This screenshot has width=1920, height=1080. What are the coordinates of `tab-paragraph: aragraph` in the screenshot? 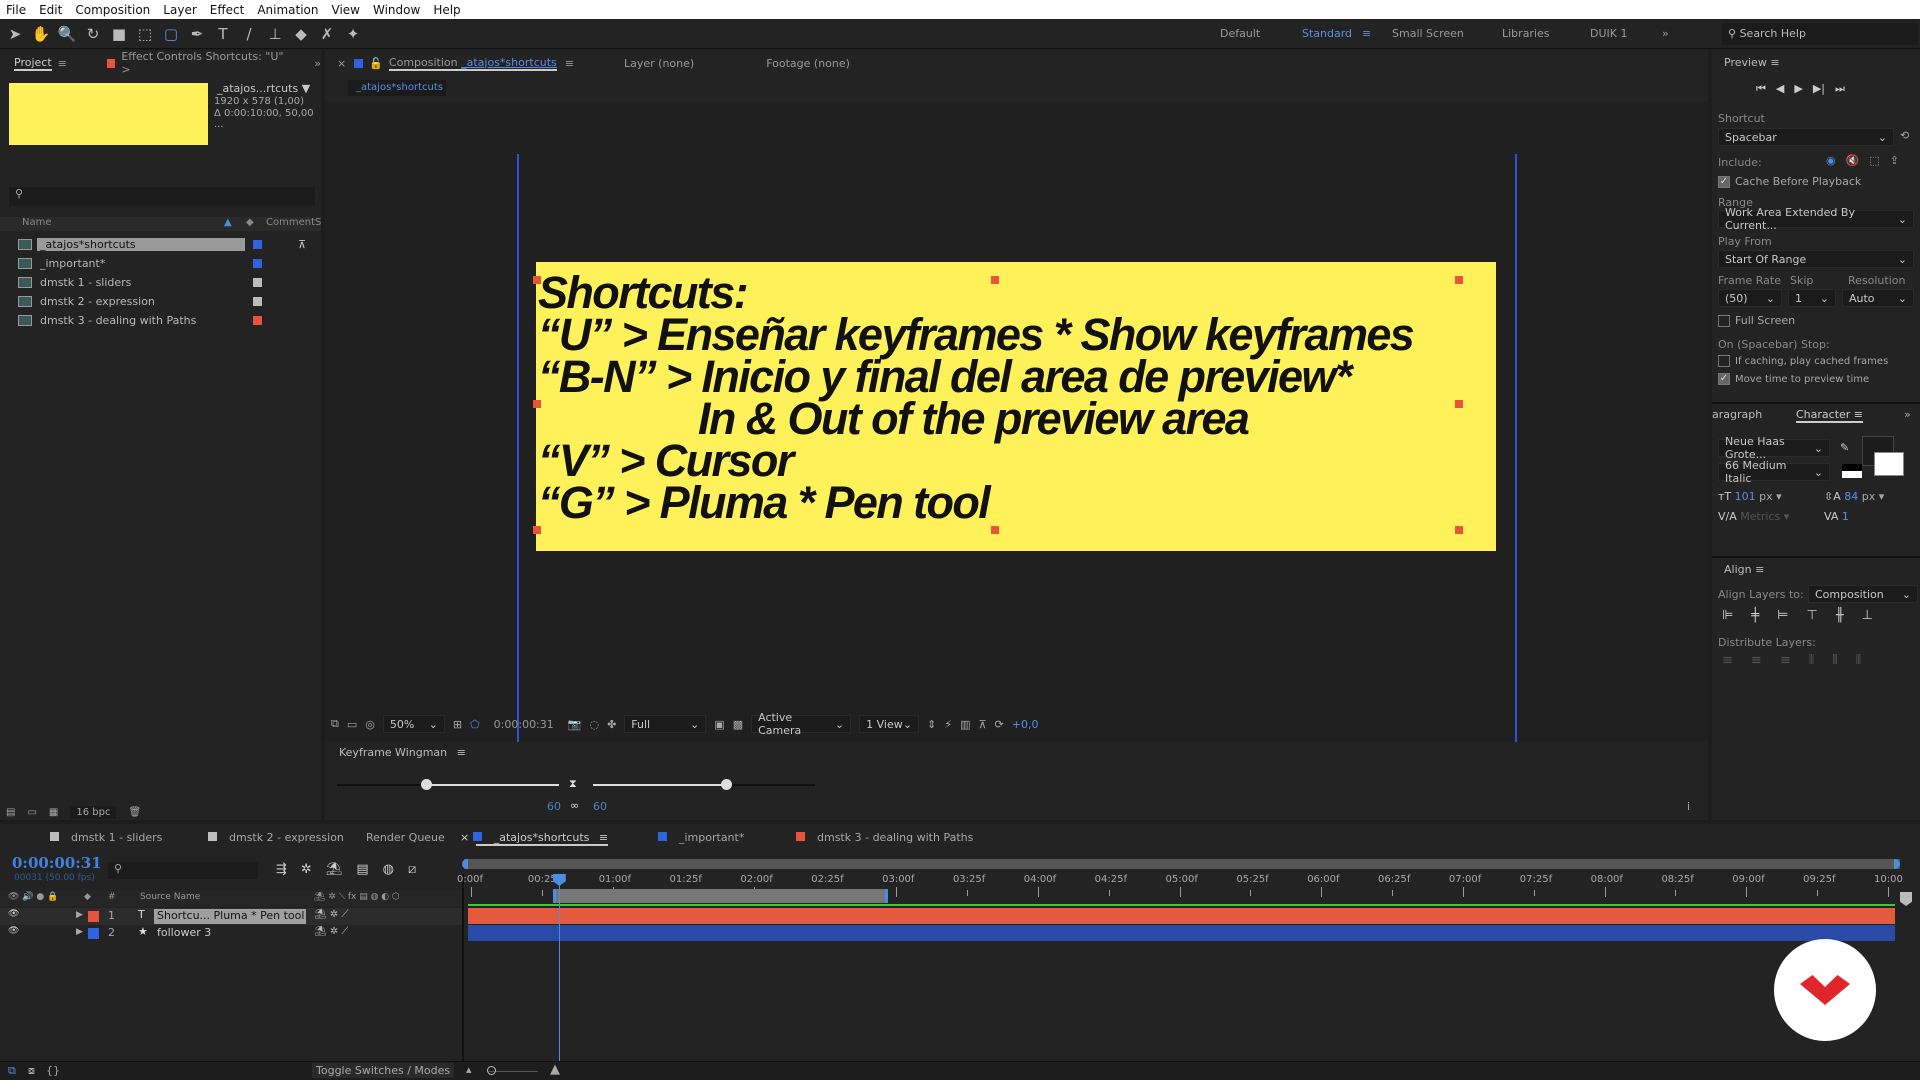 It's located at (1737, 414).